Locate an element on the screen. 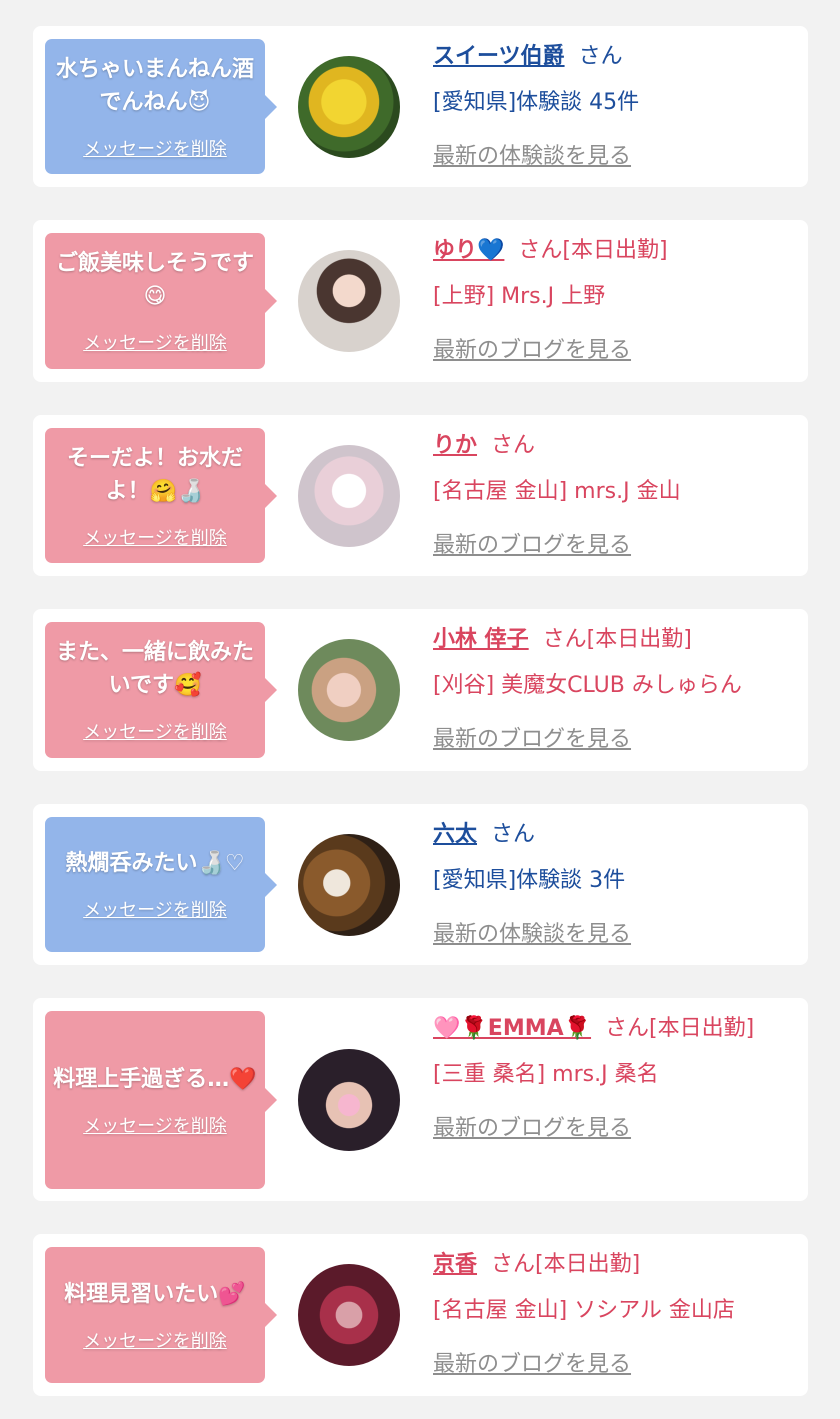 This screenshot has height=1419, width=840. user-name-link: 🩷🌹EMMA🌹 is located at coordinates (512, 1028).